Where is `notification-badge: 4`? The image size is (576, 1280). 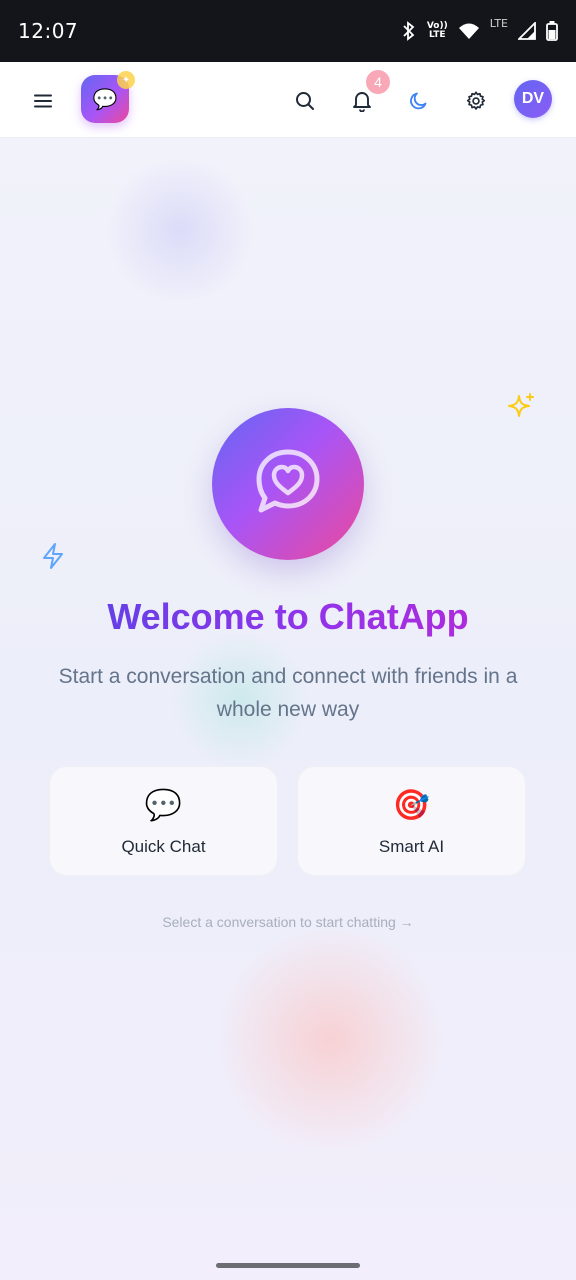
notification-badge: 4 is located at coordinates (378, 82).